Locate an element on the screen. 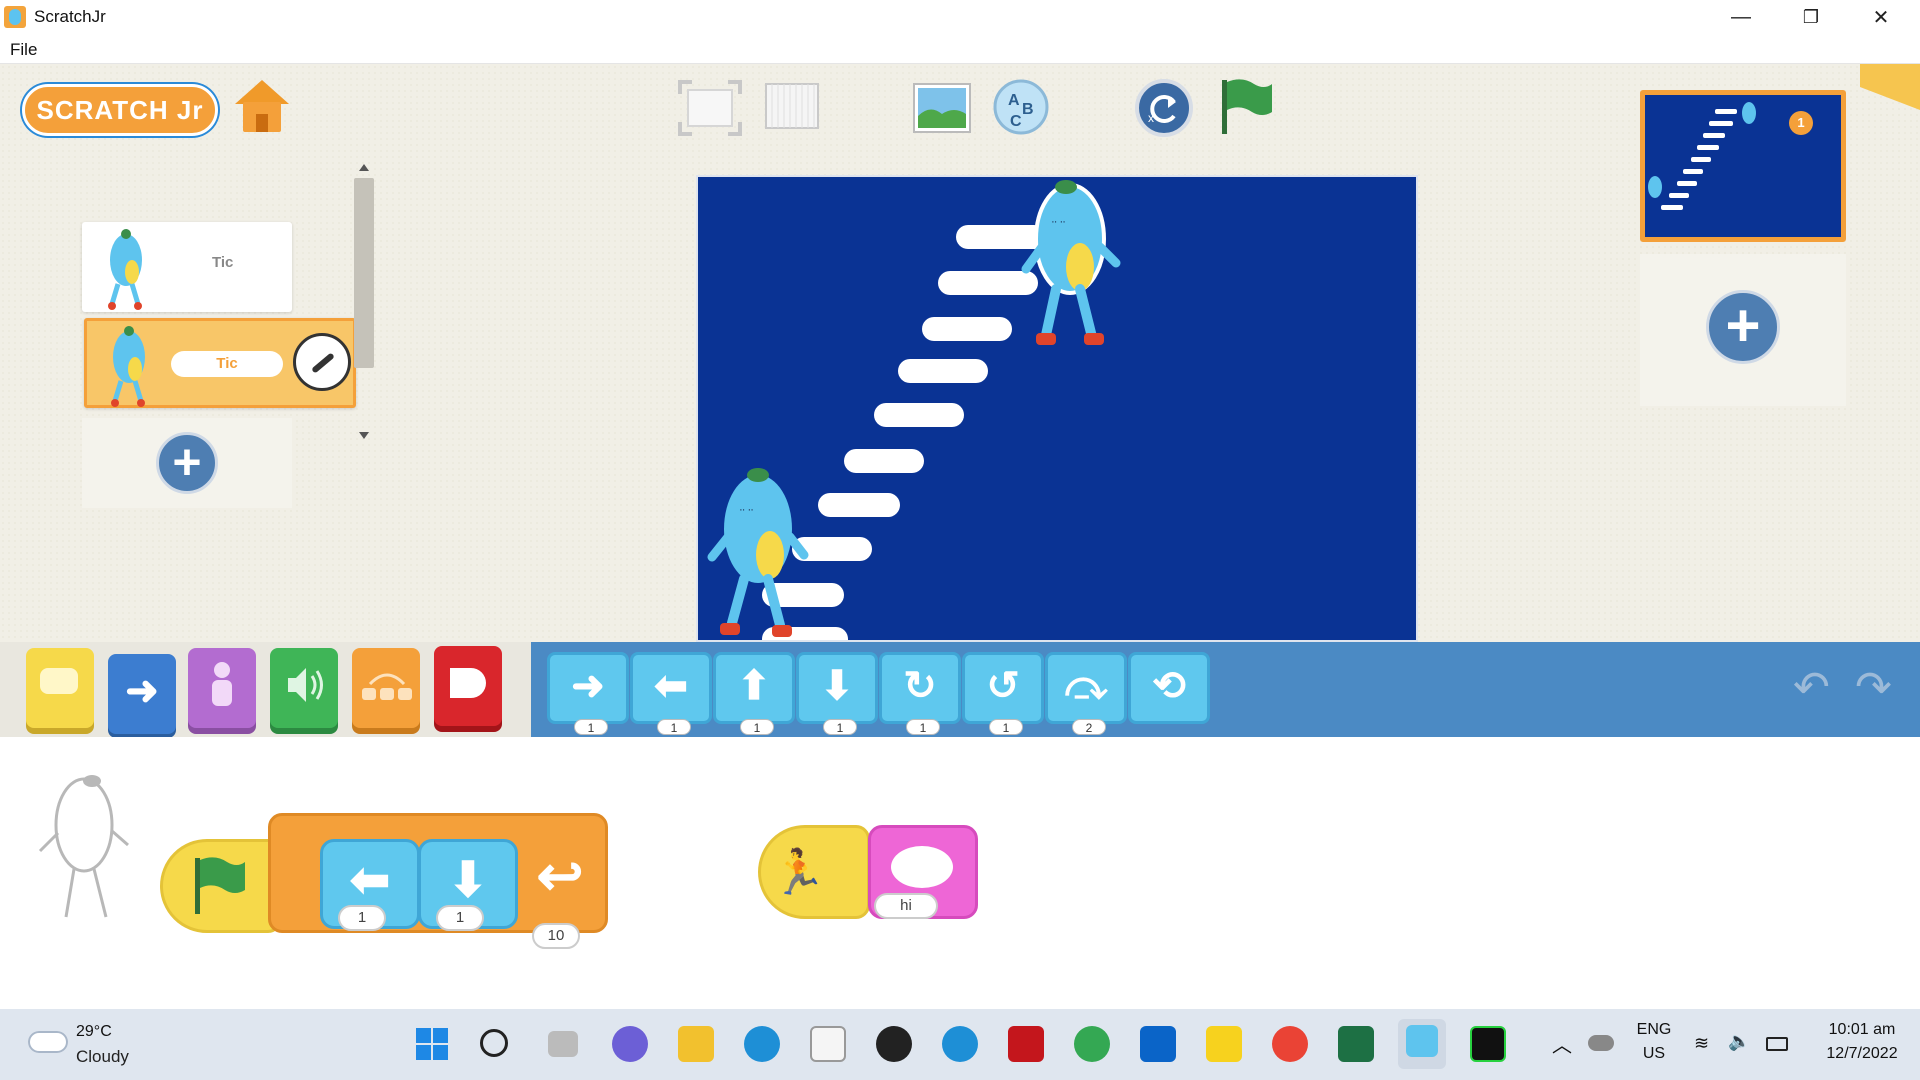 This screenshot has width=1920, height=1080. clock-time: 10:01 am is located at coordinates (1862, 1030).